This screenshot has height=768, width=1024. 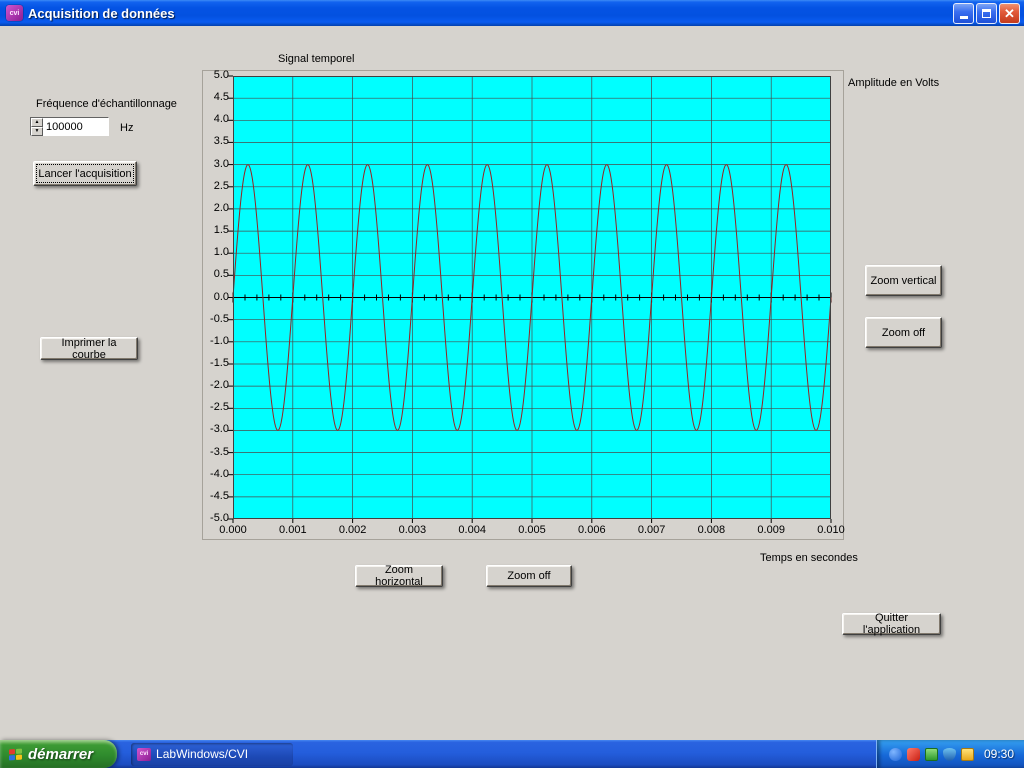 What do you see at coordinates (221, 75) in the screenshot?
I see `y-tick-label: 5.0` at bounding box center [221, 75].